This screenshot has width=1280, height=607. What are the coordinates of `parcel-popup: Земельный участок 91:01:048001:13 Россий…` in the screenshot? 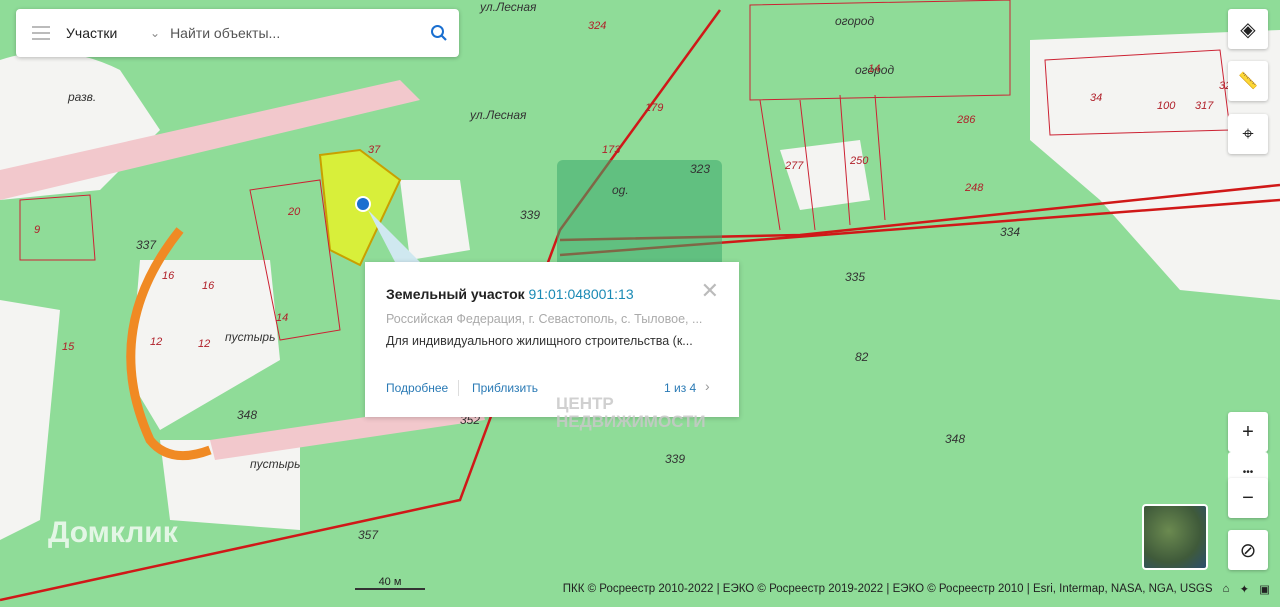 It's located at (552, 339).